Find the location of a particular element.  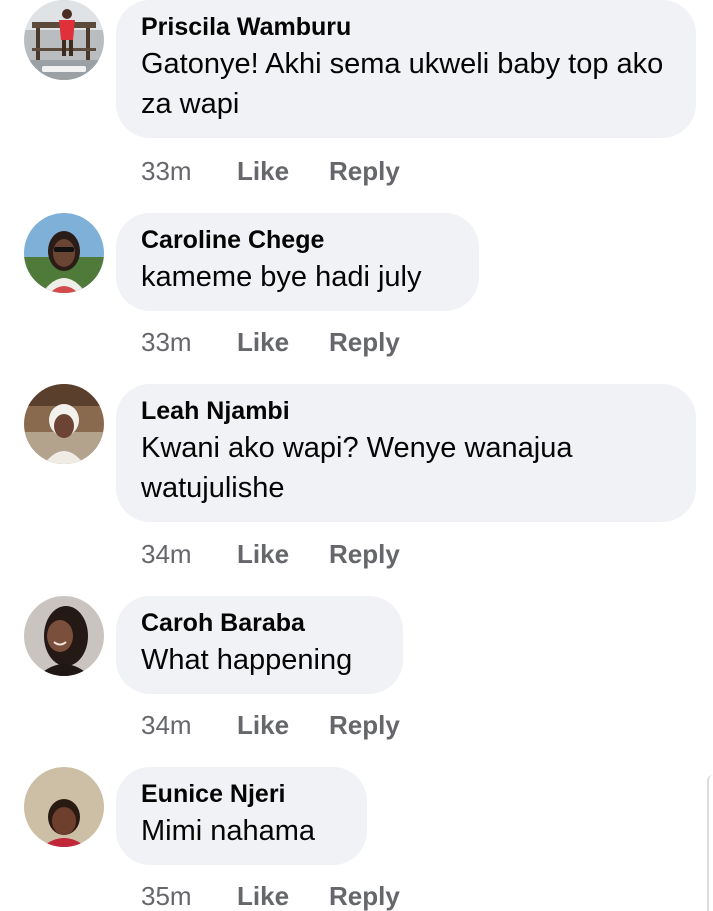

edge-divider is located at coordinates (710, 843).